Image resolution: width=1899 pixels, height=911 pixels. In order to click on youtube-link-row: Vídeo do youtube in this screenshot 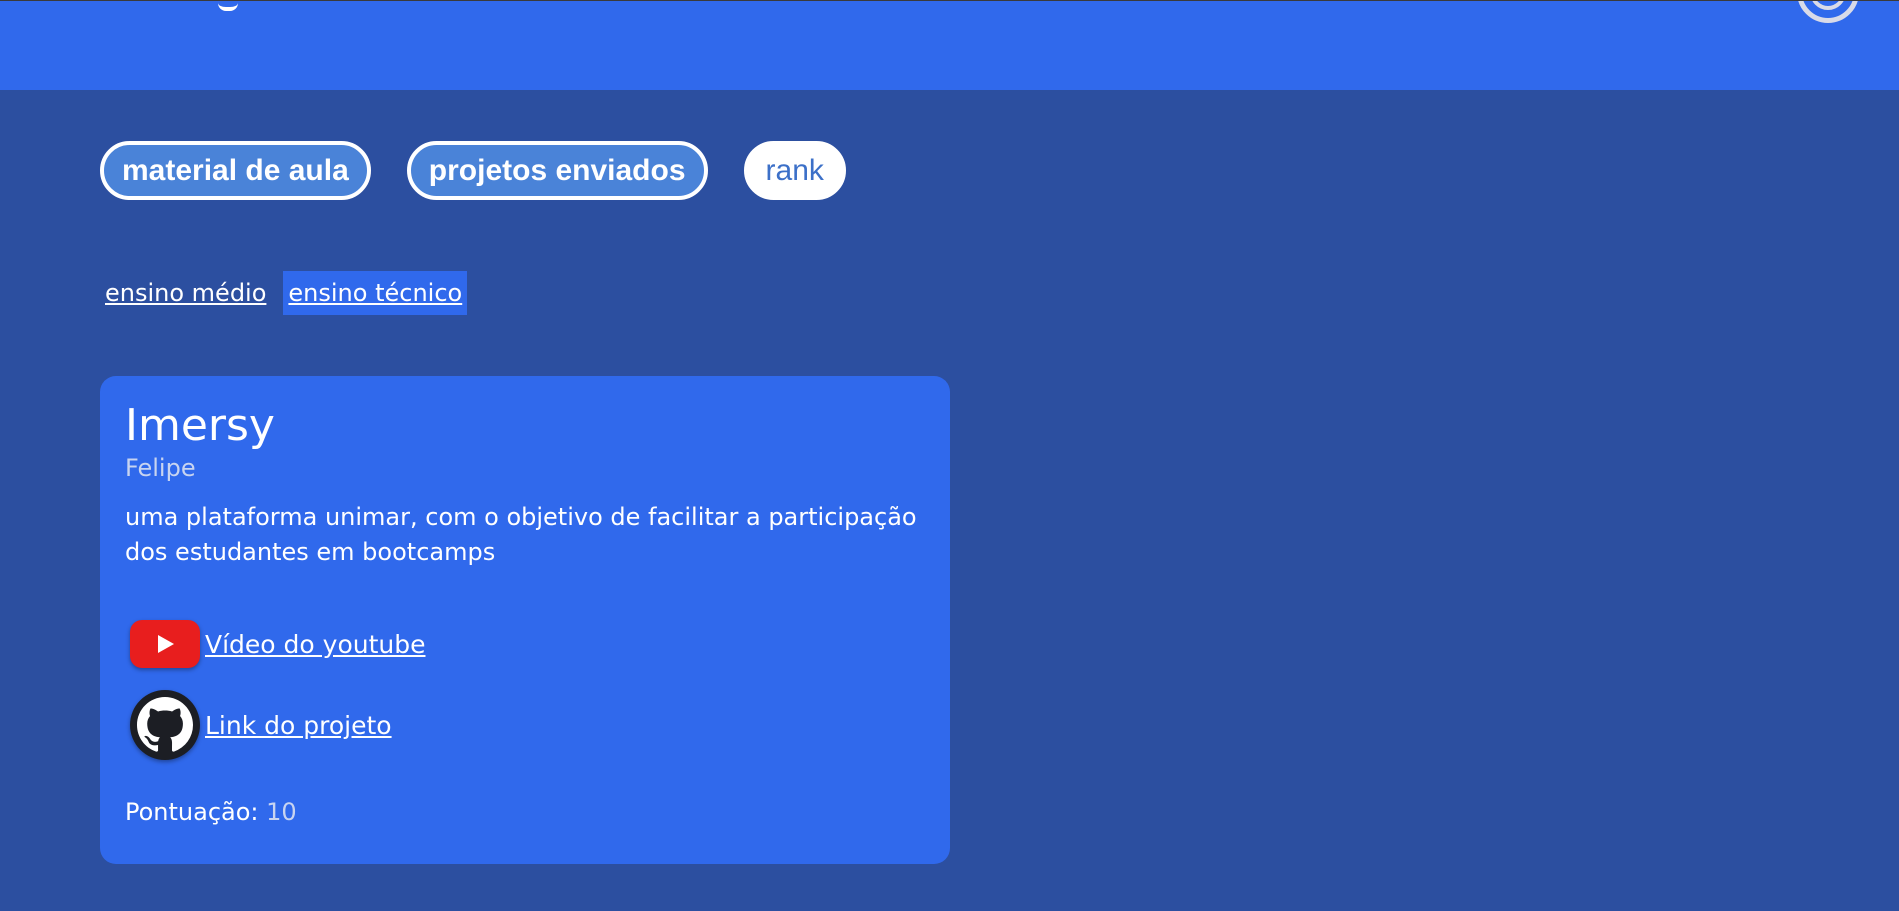, I will do `click(527, 644)`.